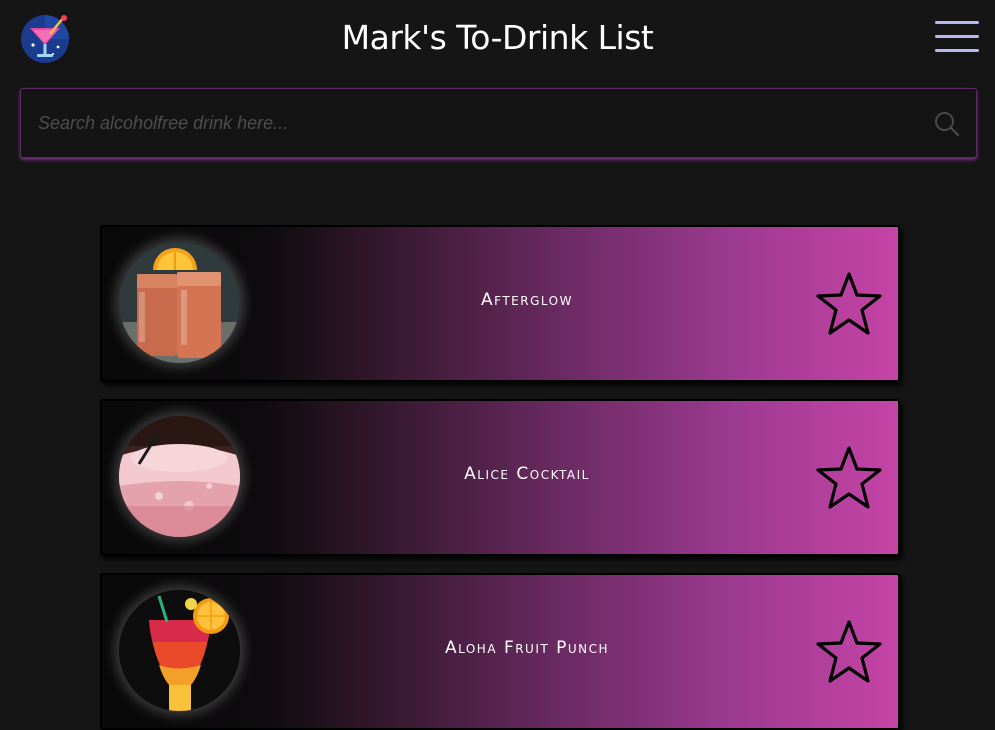 The width and height of the screenshot is (995, 730). Describe the element at coordinates (527, 648) in the screenshot. I see `drink-name: Aloha Fruit Punch` at that location.